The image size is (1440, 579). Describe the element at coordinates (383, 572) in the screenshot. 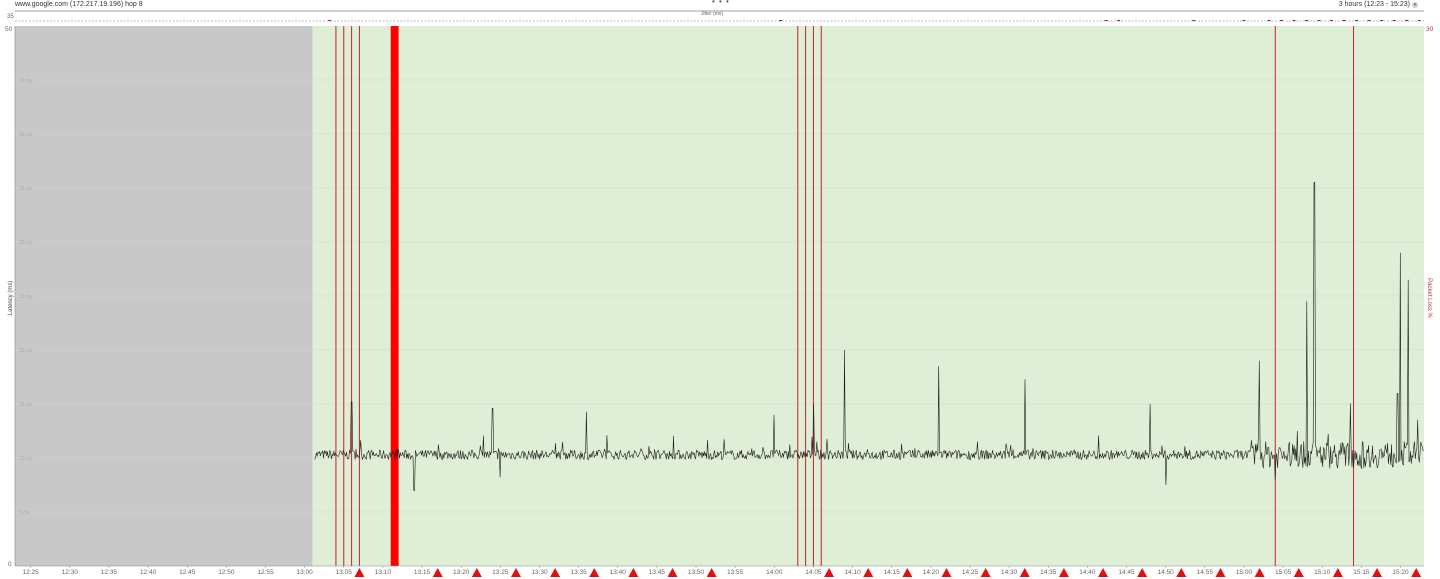

I see `x-tick-label: 13:10` at that location.